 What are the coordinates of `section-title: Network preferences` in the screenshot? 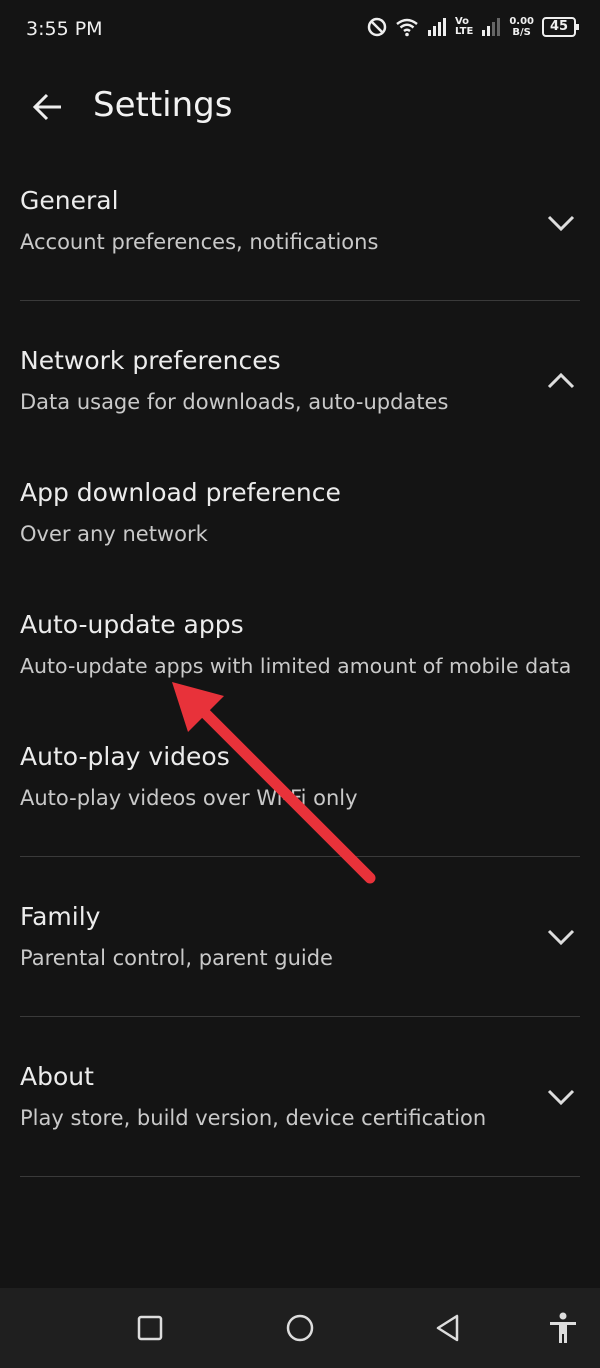 It's located at (150, 360).